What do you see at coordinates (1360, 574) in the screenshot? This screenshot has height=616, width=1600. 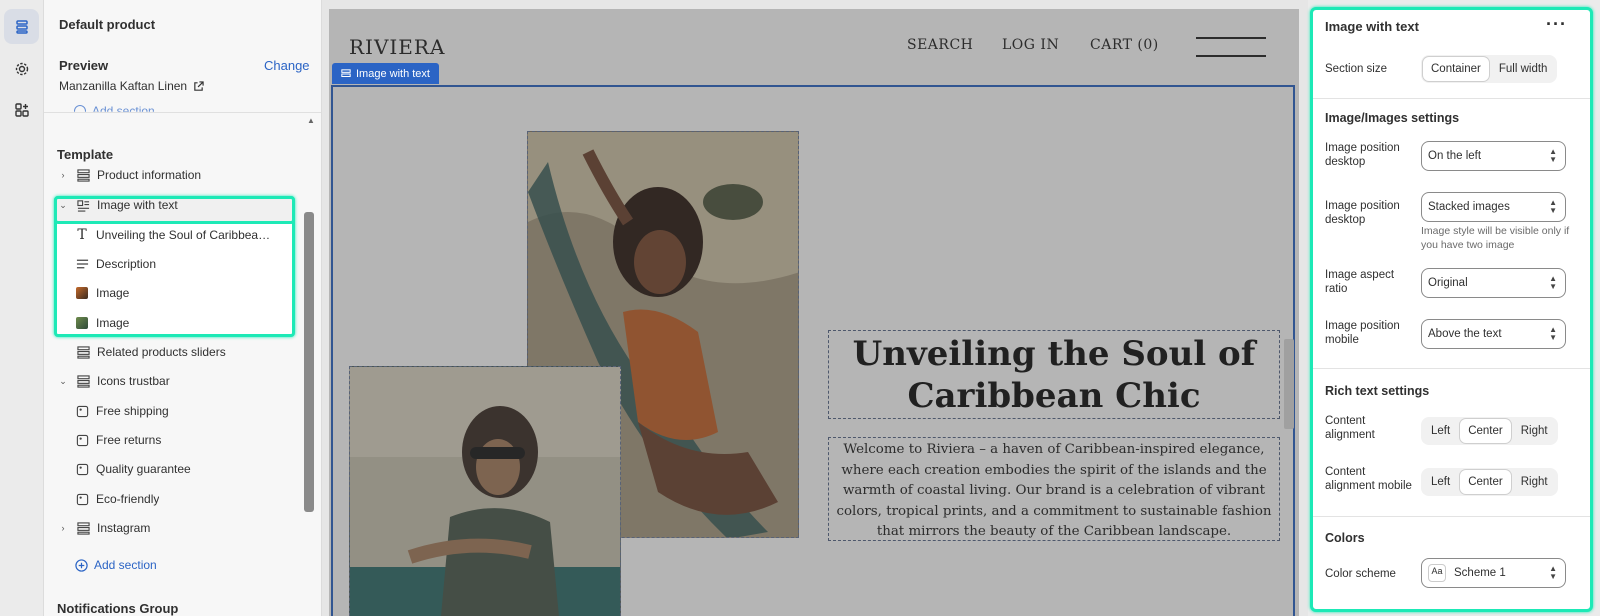 I see `color-scheme-label: Color scheme` at bounding box center [1360, 574].